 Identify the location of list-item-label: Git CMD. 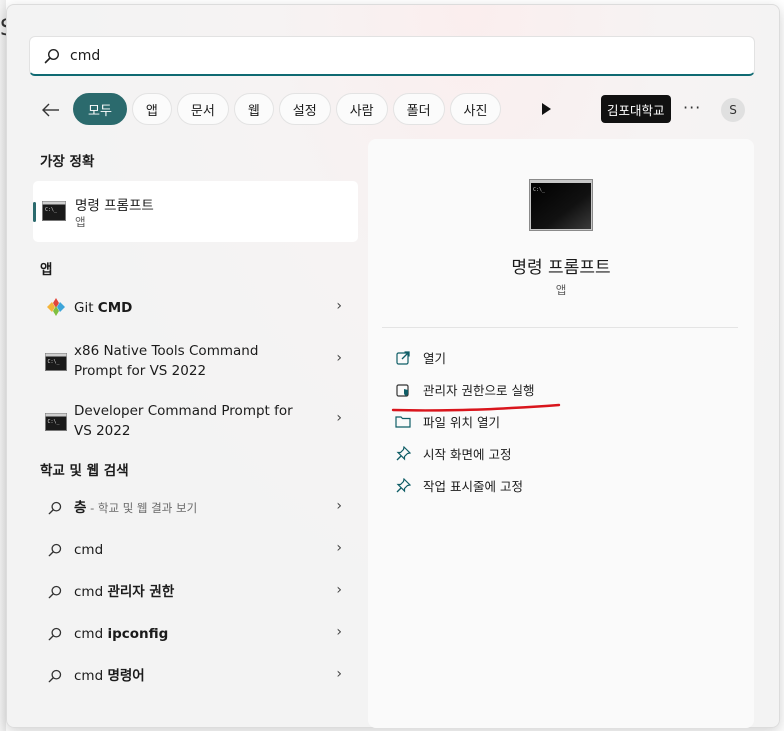
(103, 308).